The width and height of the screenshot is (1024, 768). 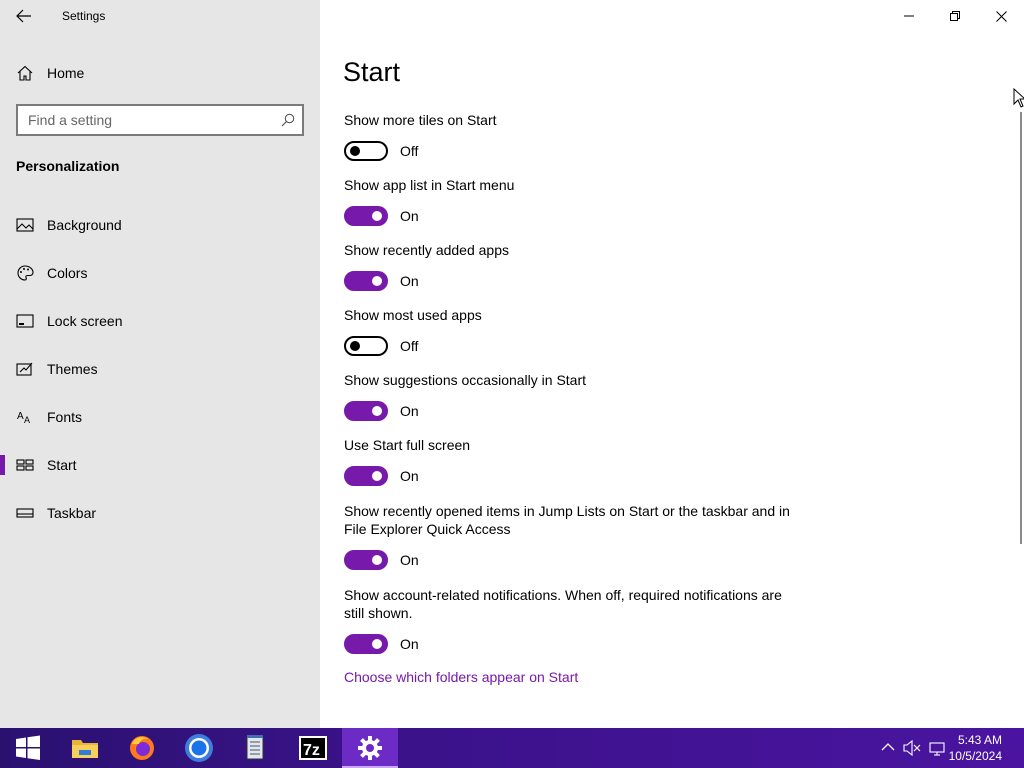 I want to click on taskbar-settings, so click(x=370, y=748).